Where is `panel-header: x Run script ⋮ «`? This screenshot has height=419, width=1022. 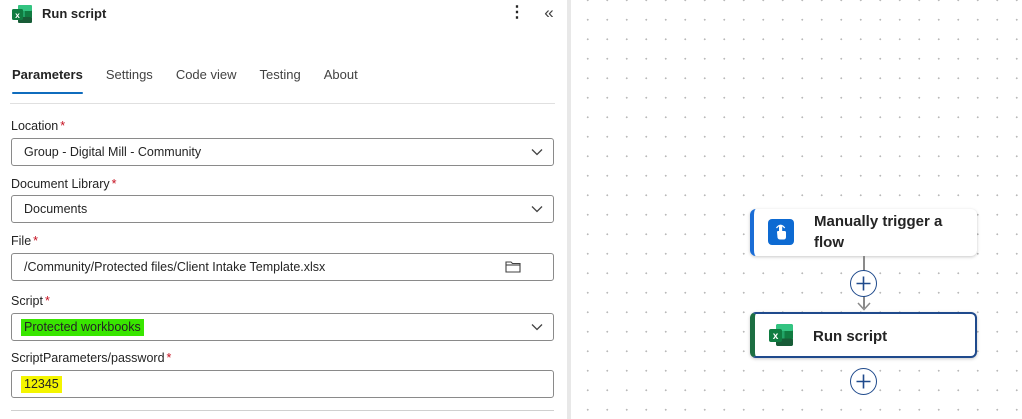
panel-header: x Run script ⋮ « is located at coordinates (283, 15).